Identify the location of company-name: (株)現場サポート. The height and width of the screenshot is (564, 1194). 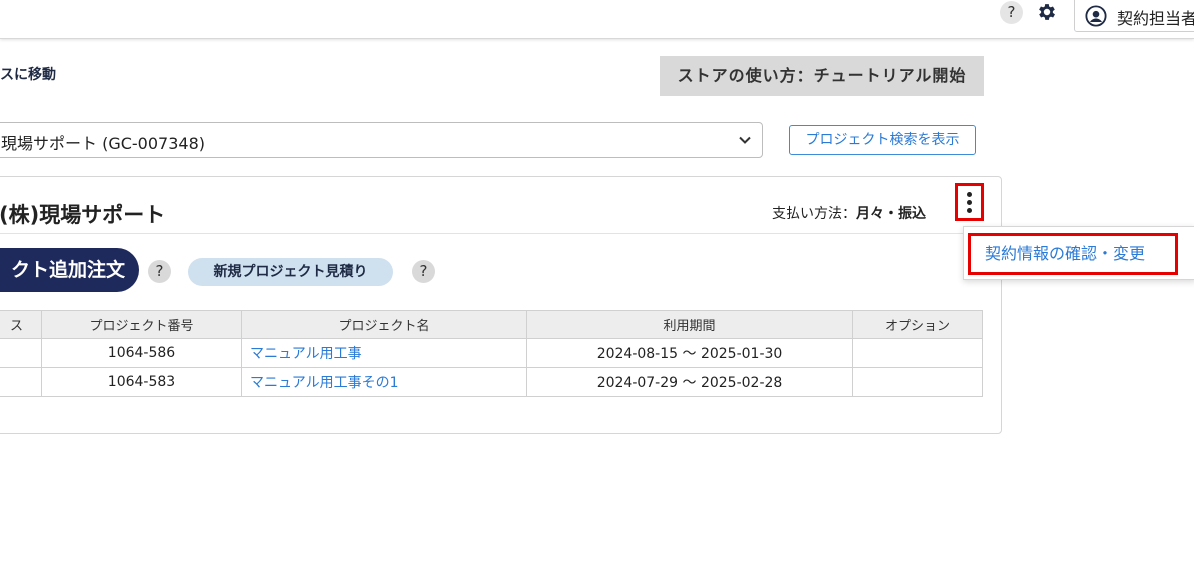
(83, 215).